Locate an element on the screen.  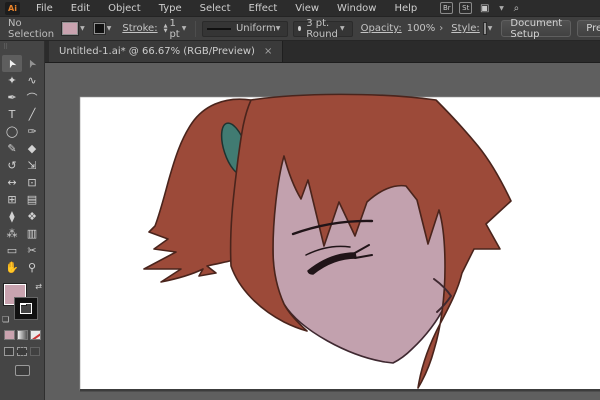
pen-tool: ✒ is located at coordinates (12, 97).